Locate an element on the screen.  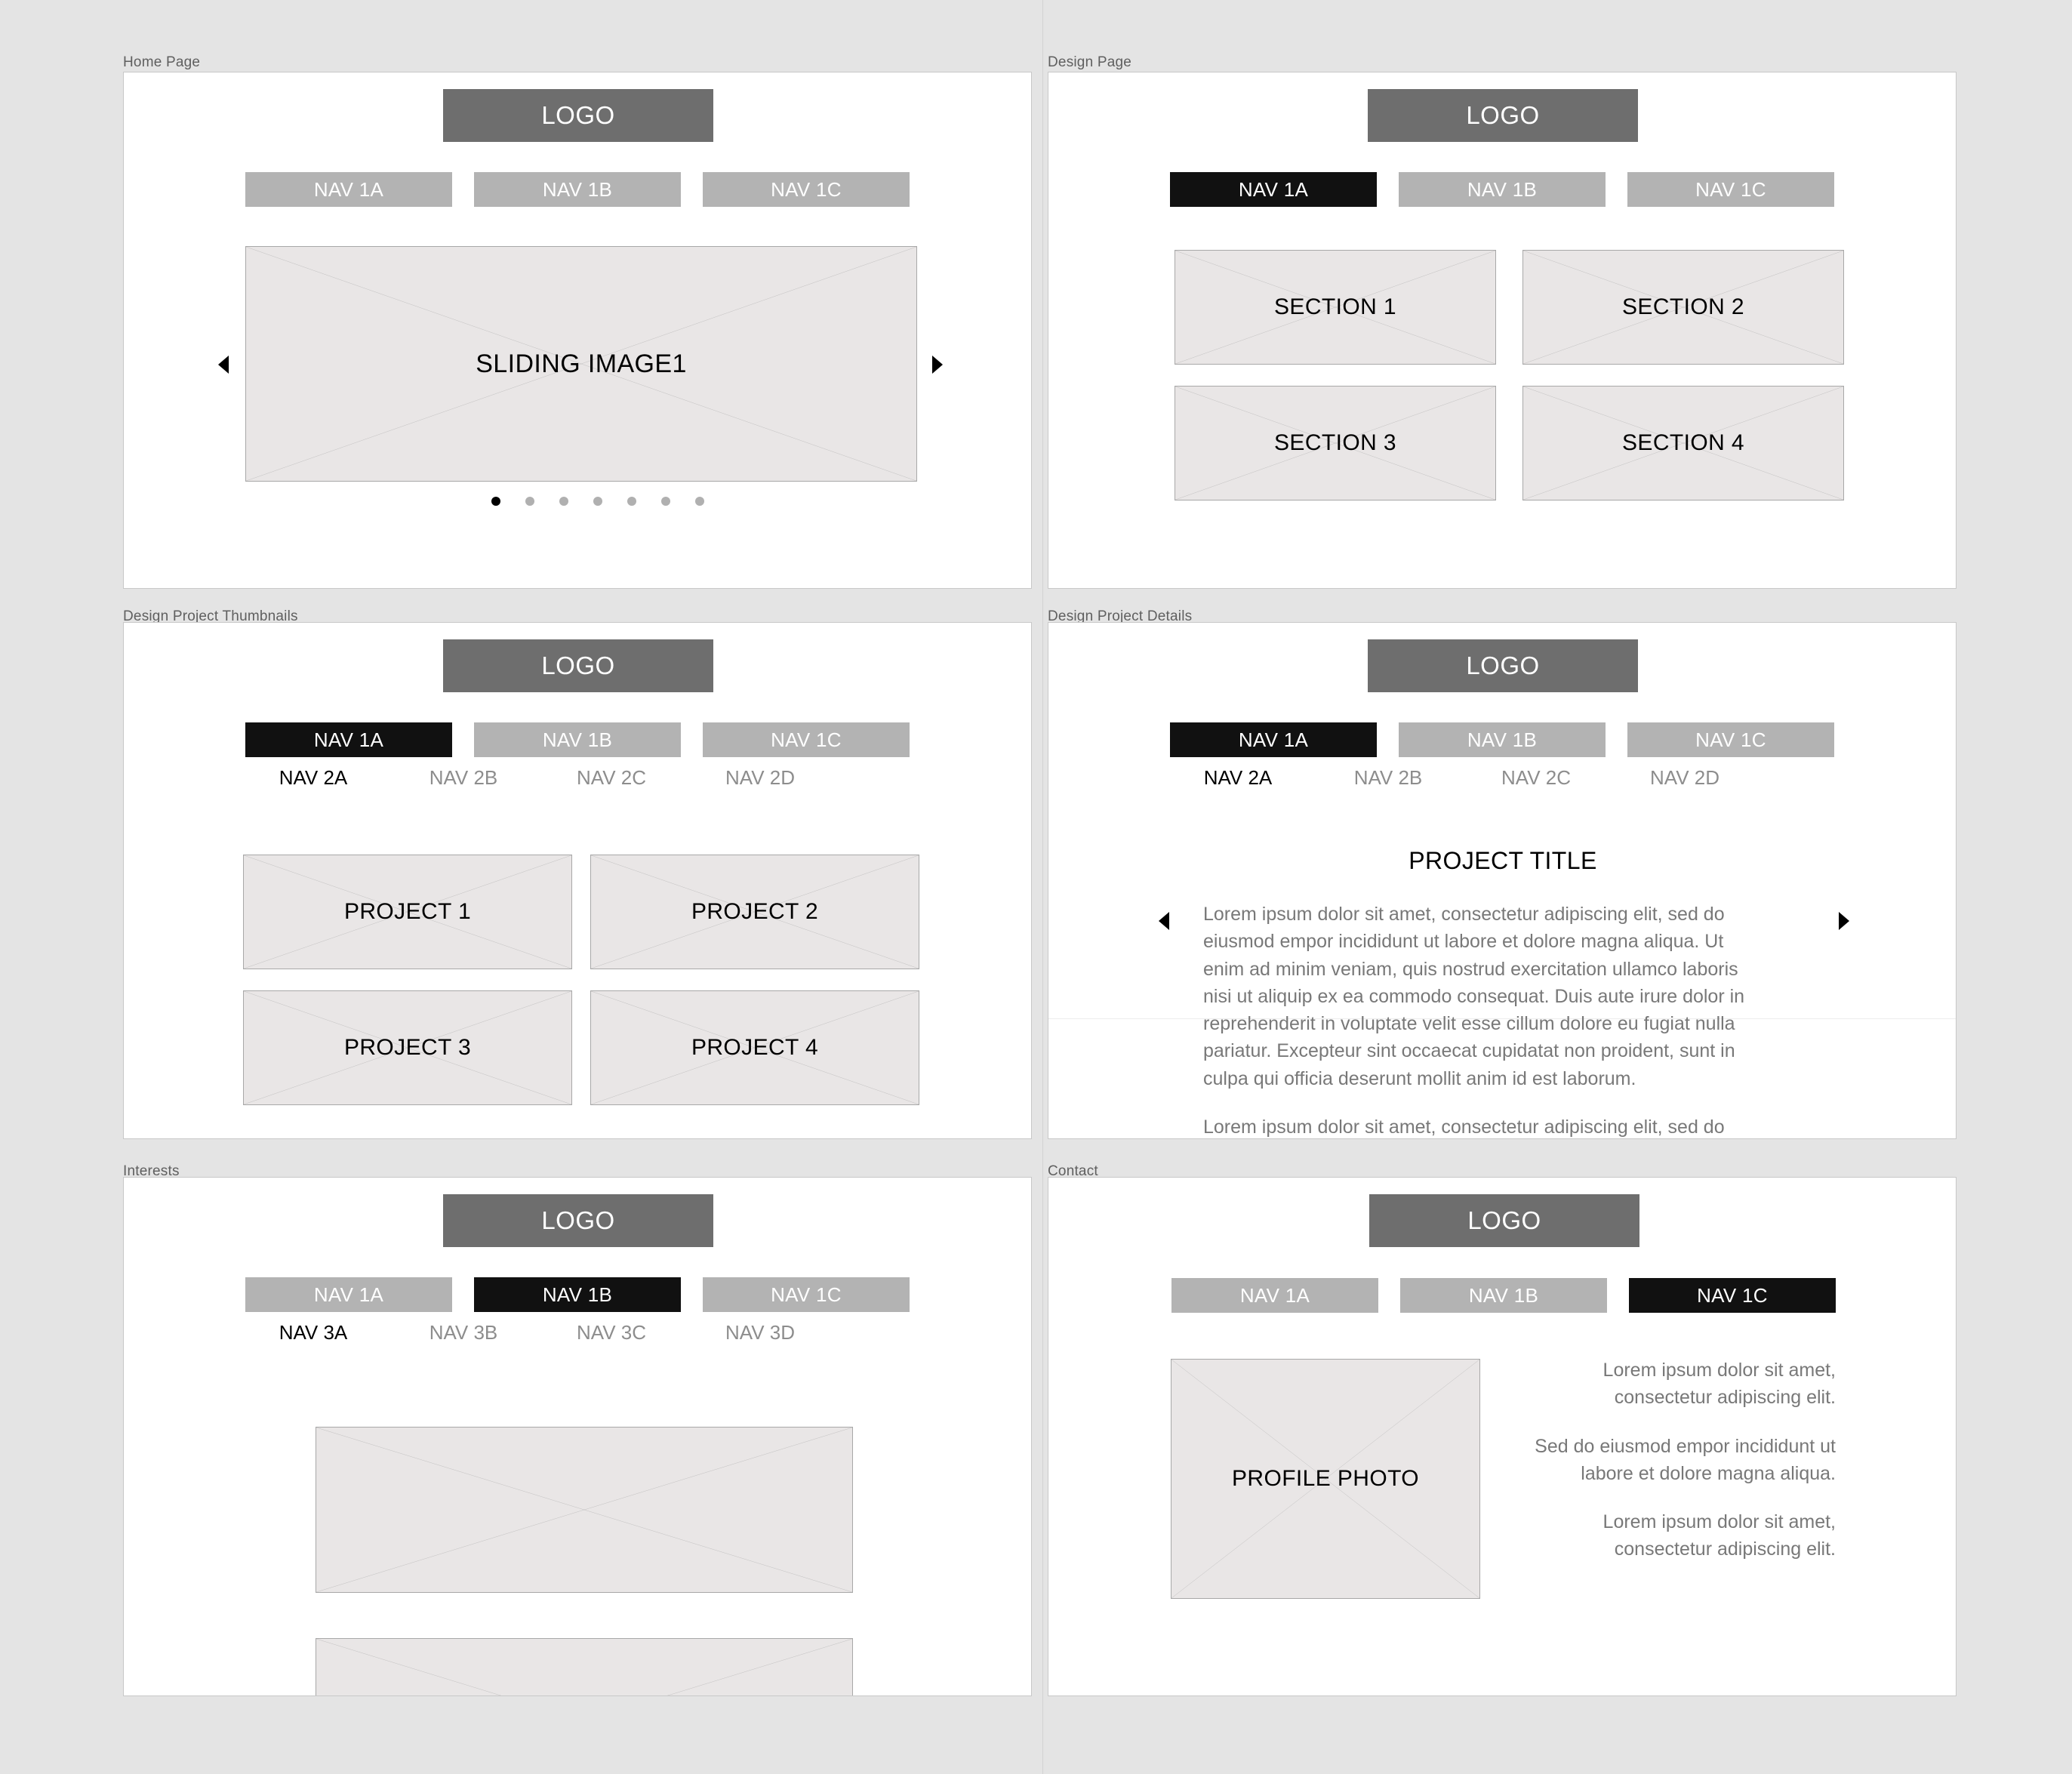
section-3-placeholder: SECTION 3 is located at coordinates (1335, 443).